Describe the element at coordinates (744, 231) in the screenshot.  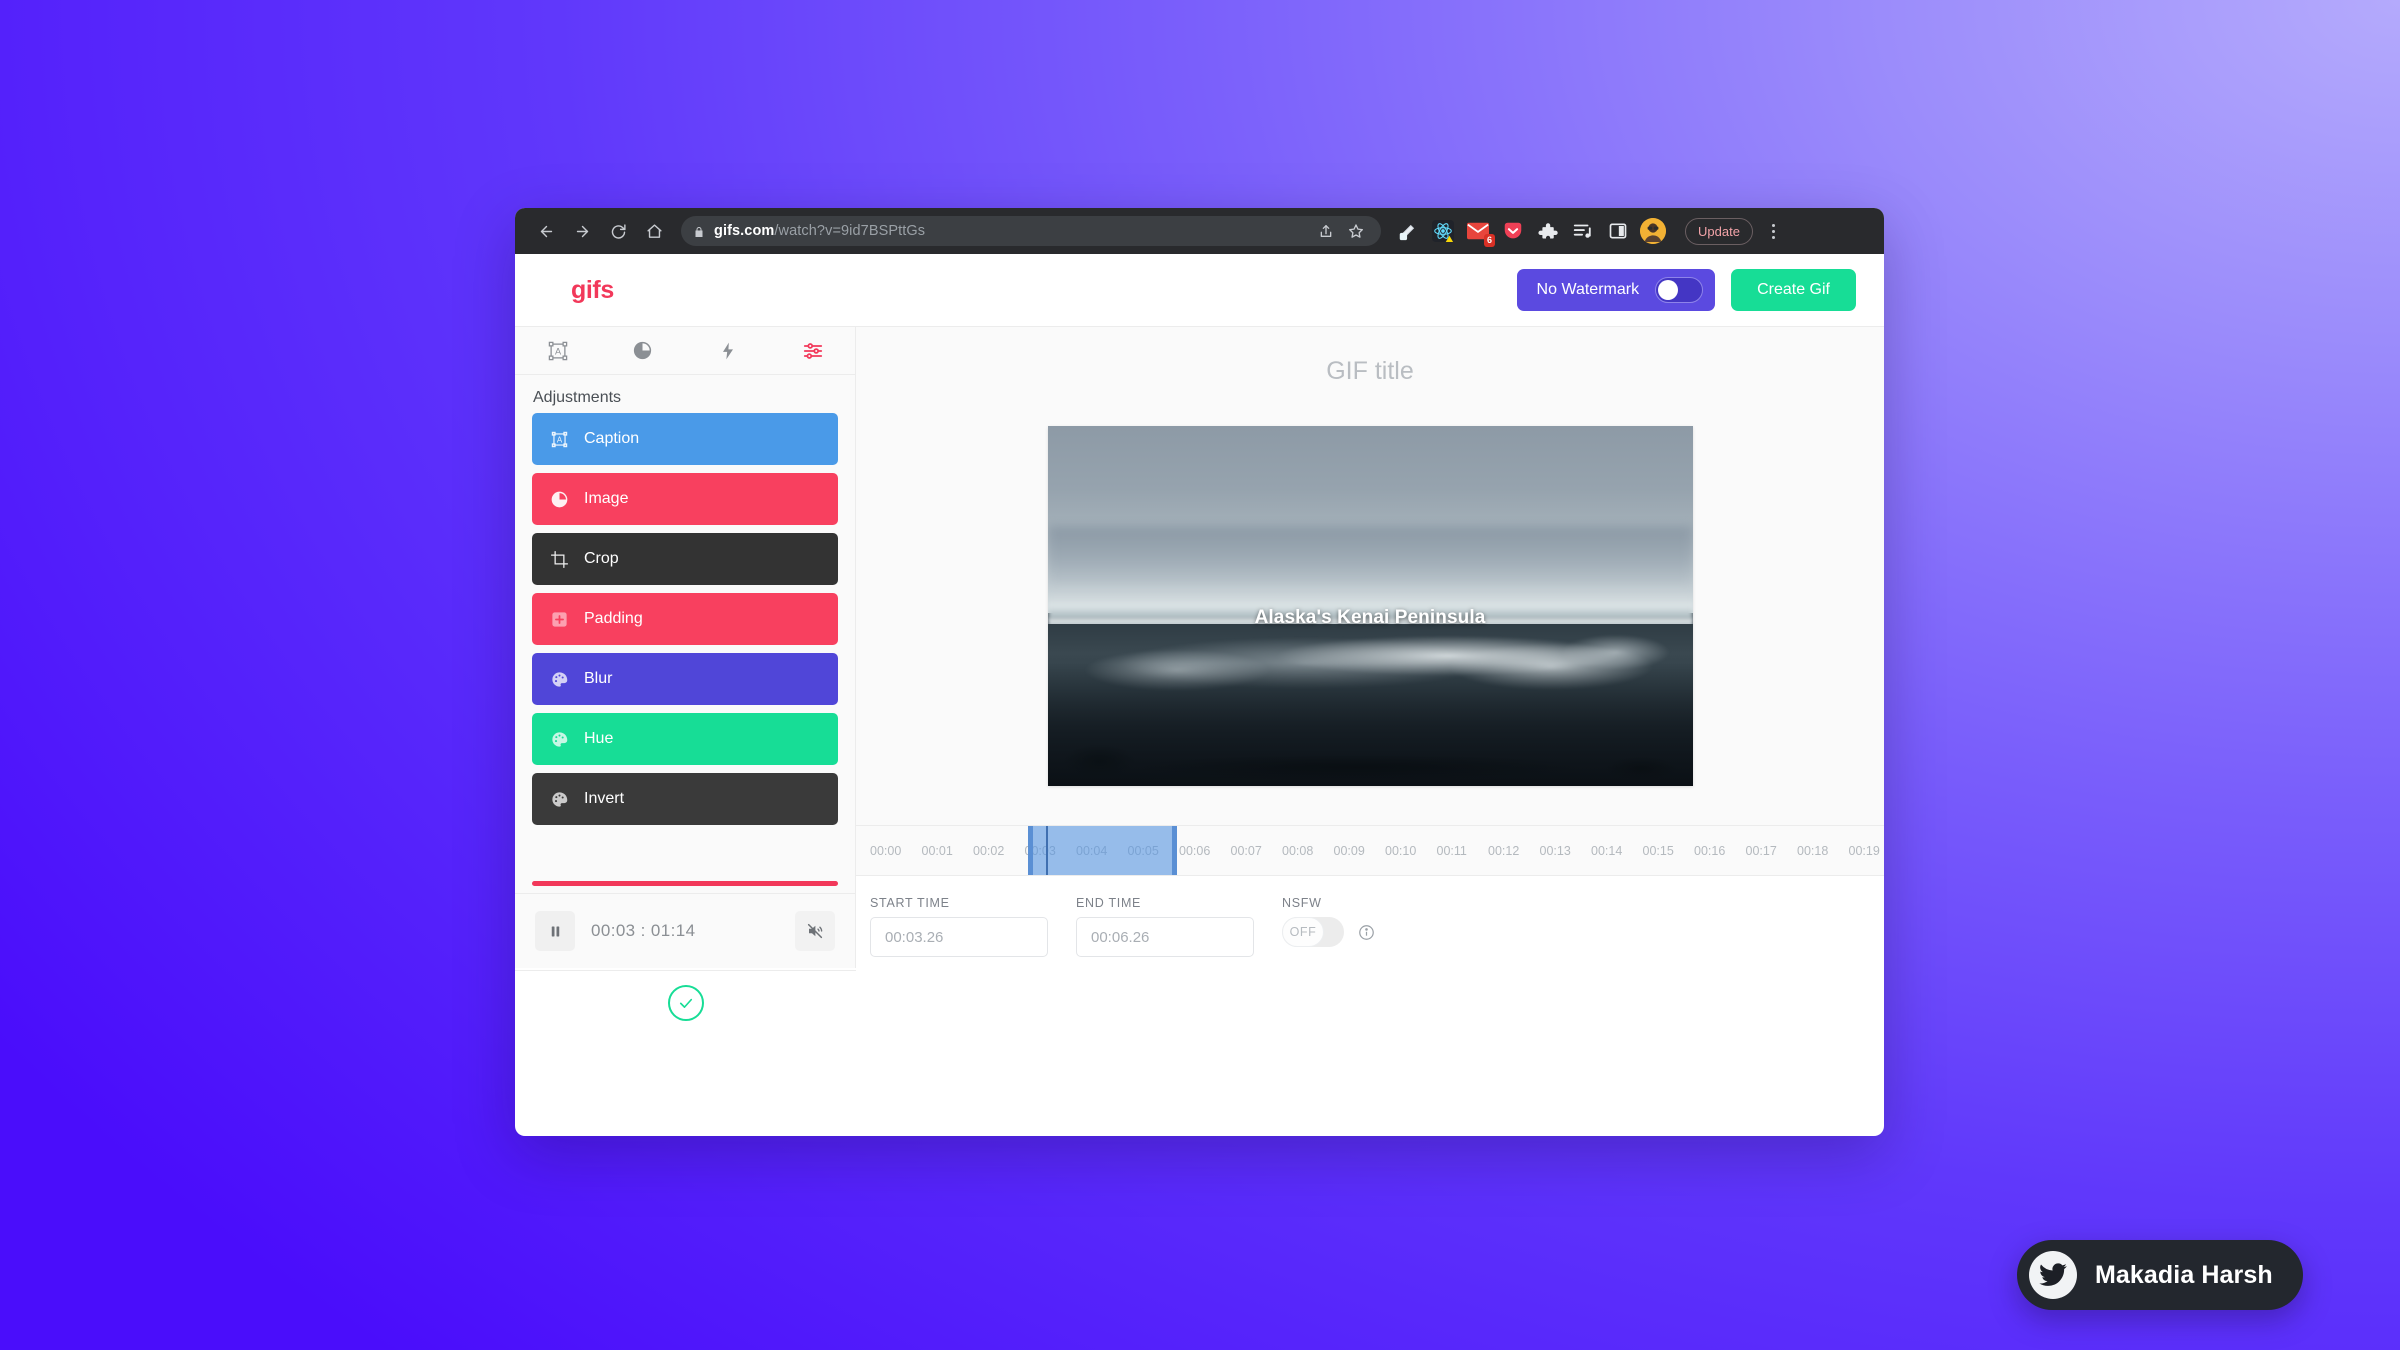
I see `url-domain: gifs.com` at that location.